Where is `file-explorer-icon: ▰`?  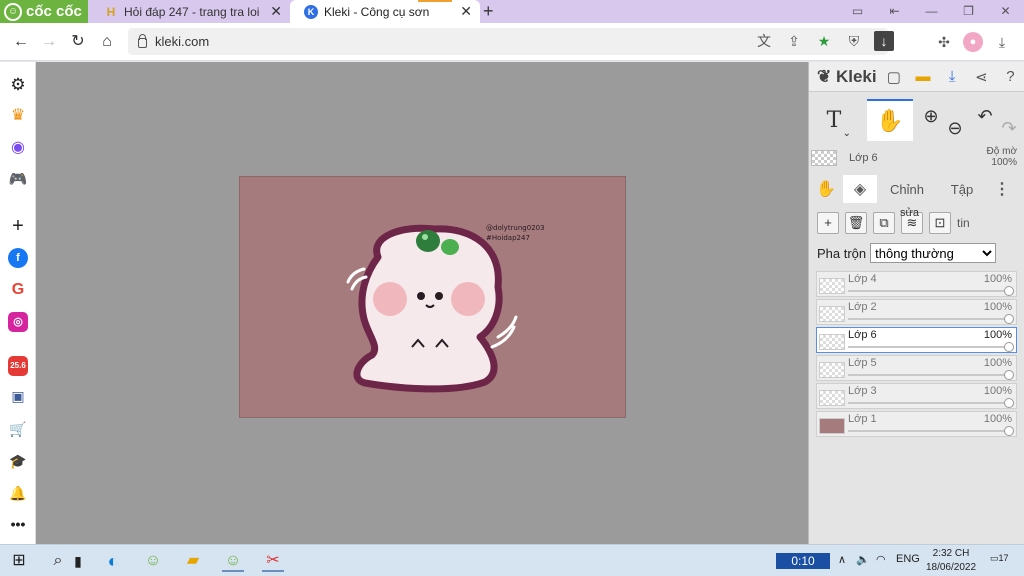
file-explorer-icon: ▰ is located at coordinates (193, 561).